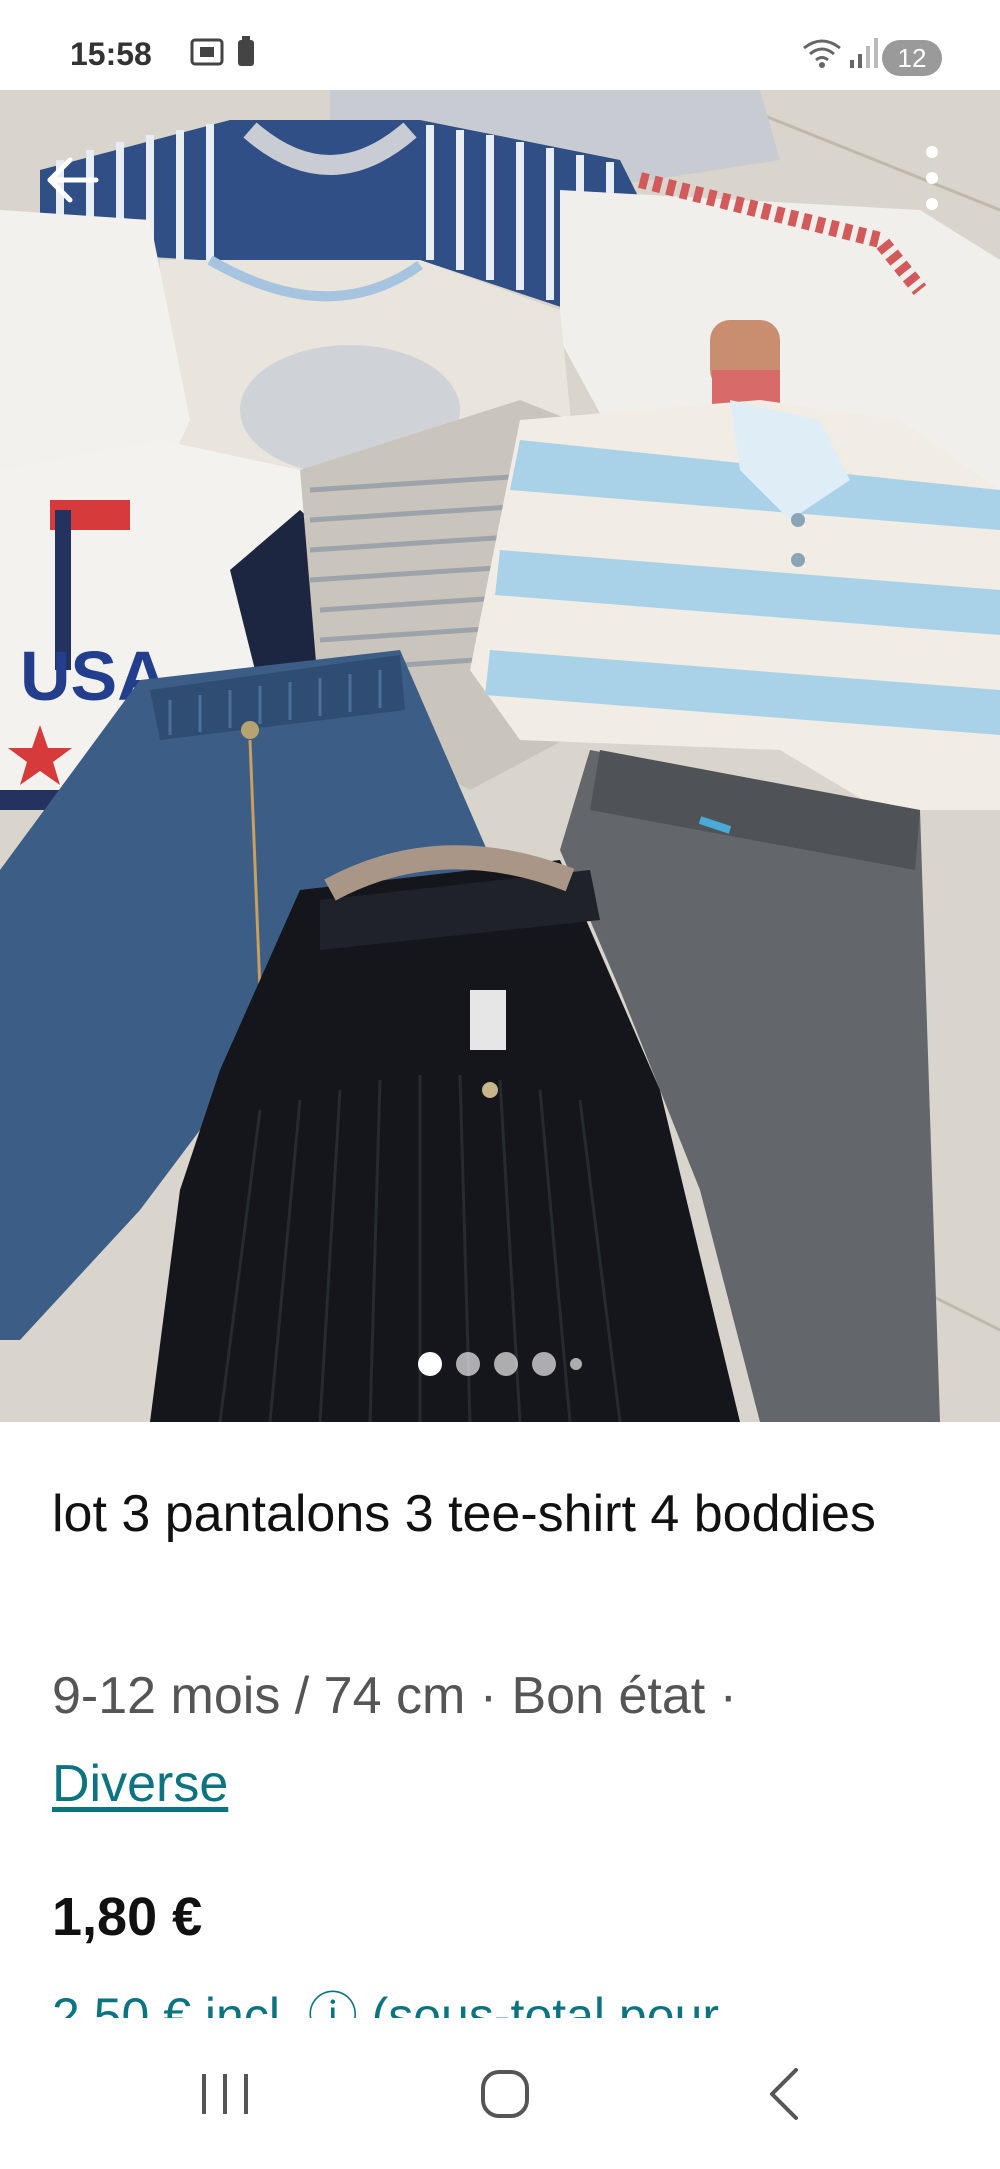  Describe the element at coordinates (385, 1997) in the screenshot. I see `subtotal-text: 2,50 € incl. ⓘ (sous-total pour` at that location.